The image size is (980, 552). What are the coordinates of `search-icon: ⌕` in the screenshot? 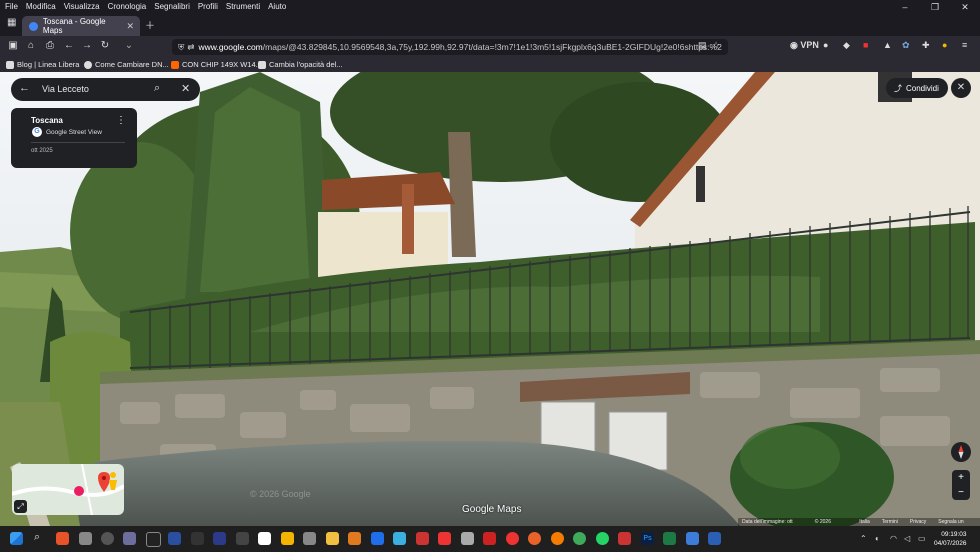 It's located at (157, 88).